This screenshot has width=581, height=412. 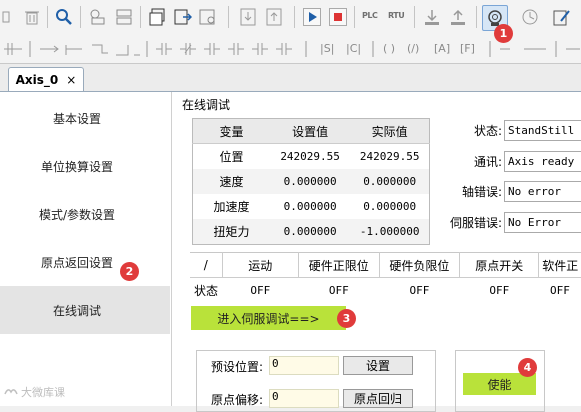 I want to click on close-icon: ×, so click(x=71, y=80).